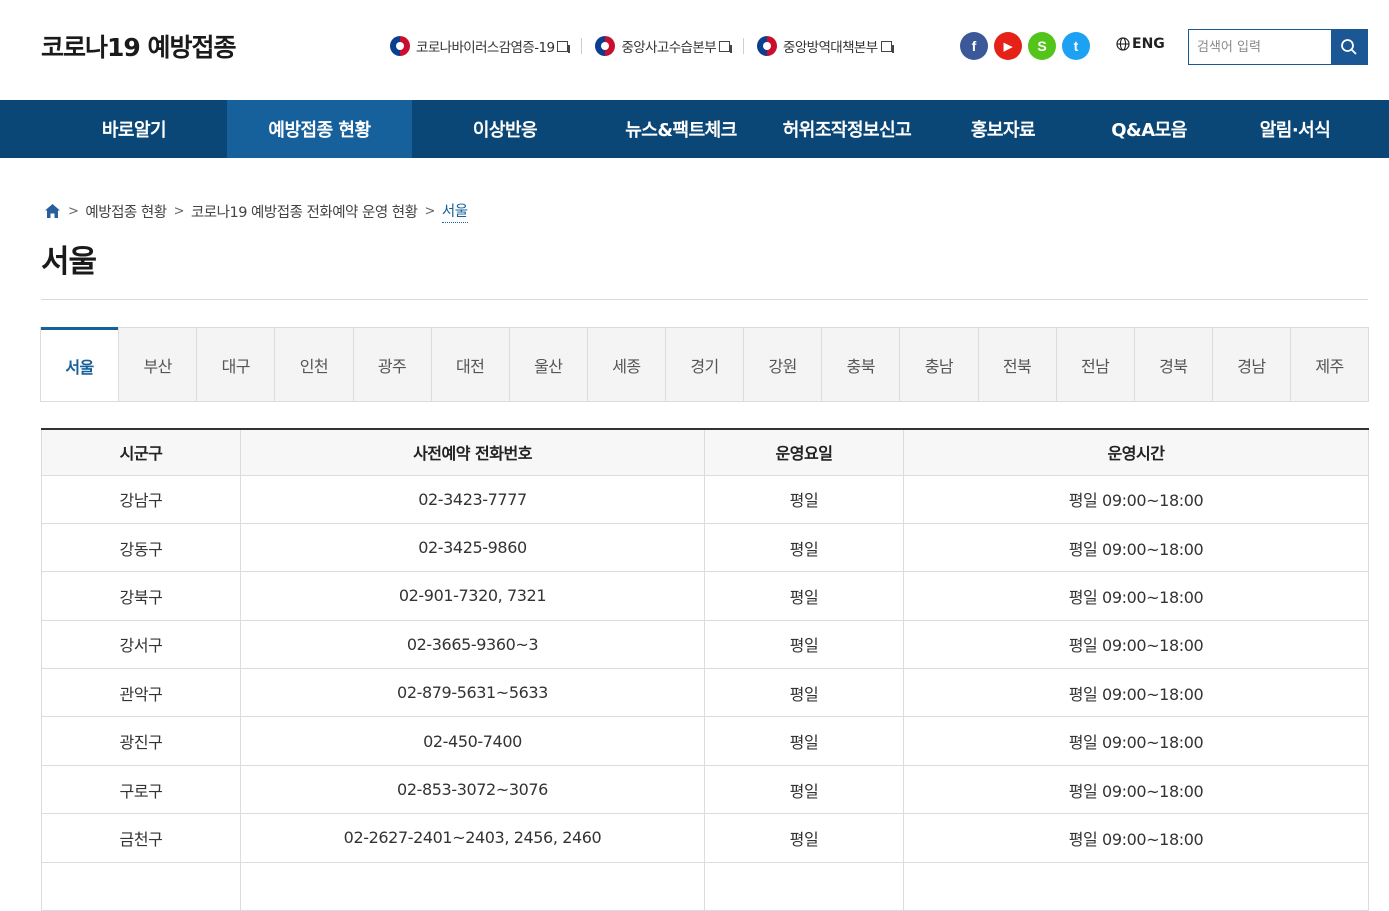  What do you see at coordinates (625, 364) in the screenshot?
I see `tab-sejong: 세종` at bounding box center [625, 364].